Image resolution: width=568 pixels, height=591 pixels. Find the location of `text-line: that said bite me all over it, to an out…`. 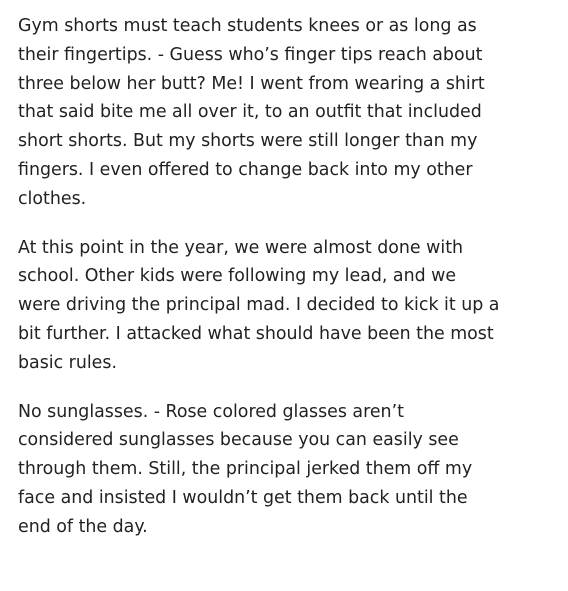

text-line: that said bite me all over it, to an out… is located at coordinates (250, 112).